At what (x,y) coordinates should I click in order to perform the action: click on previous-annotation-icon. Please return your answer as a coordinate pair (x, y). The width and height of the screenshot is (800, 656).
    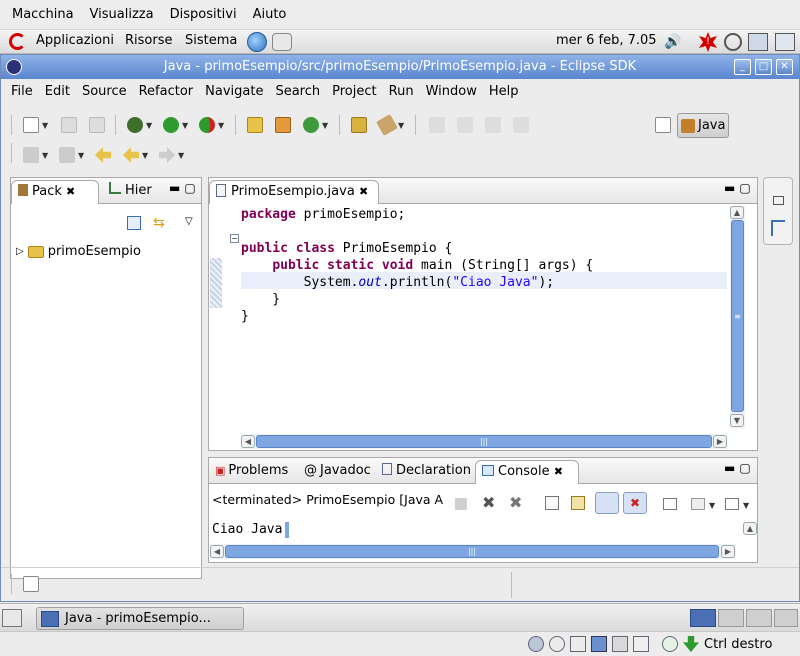
    Looking at the image, I should click on (67, 155).